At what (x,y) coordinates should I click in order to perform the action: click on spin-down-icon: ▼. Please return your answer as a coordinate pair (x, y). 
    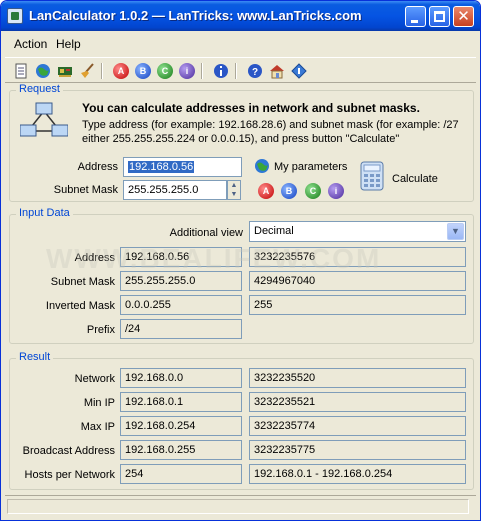
    Looking at the image, I should click on (234, 194).